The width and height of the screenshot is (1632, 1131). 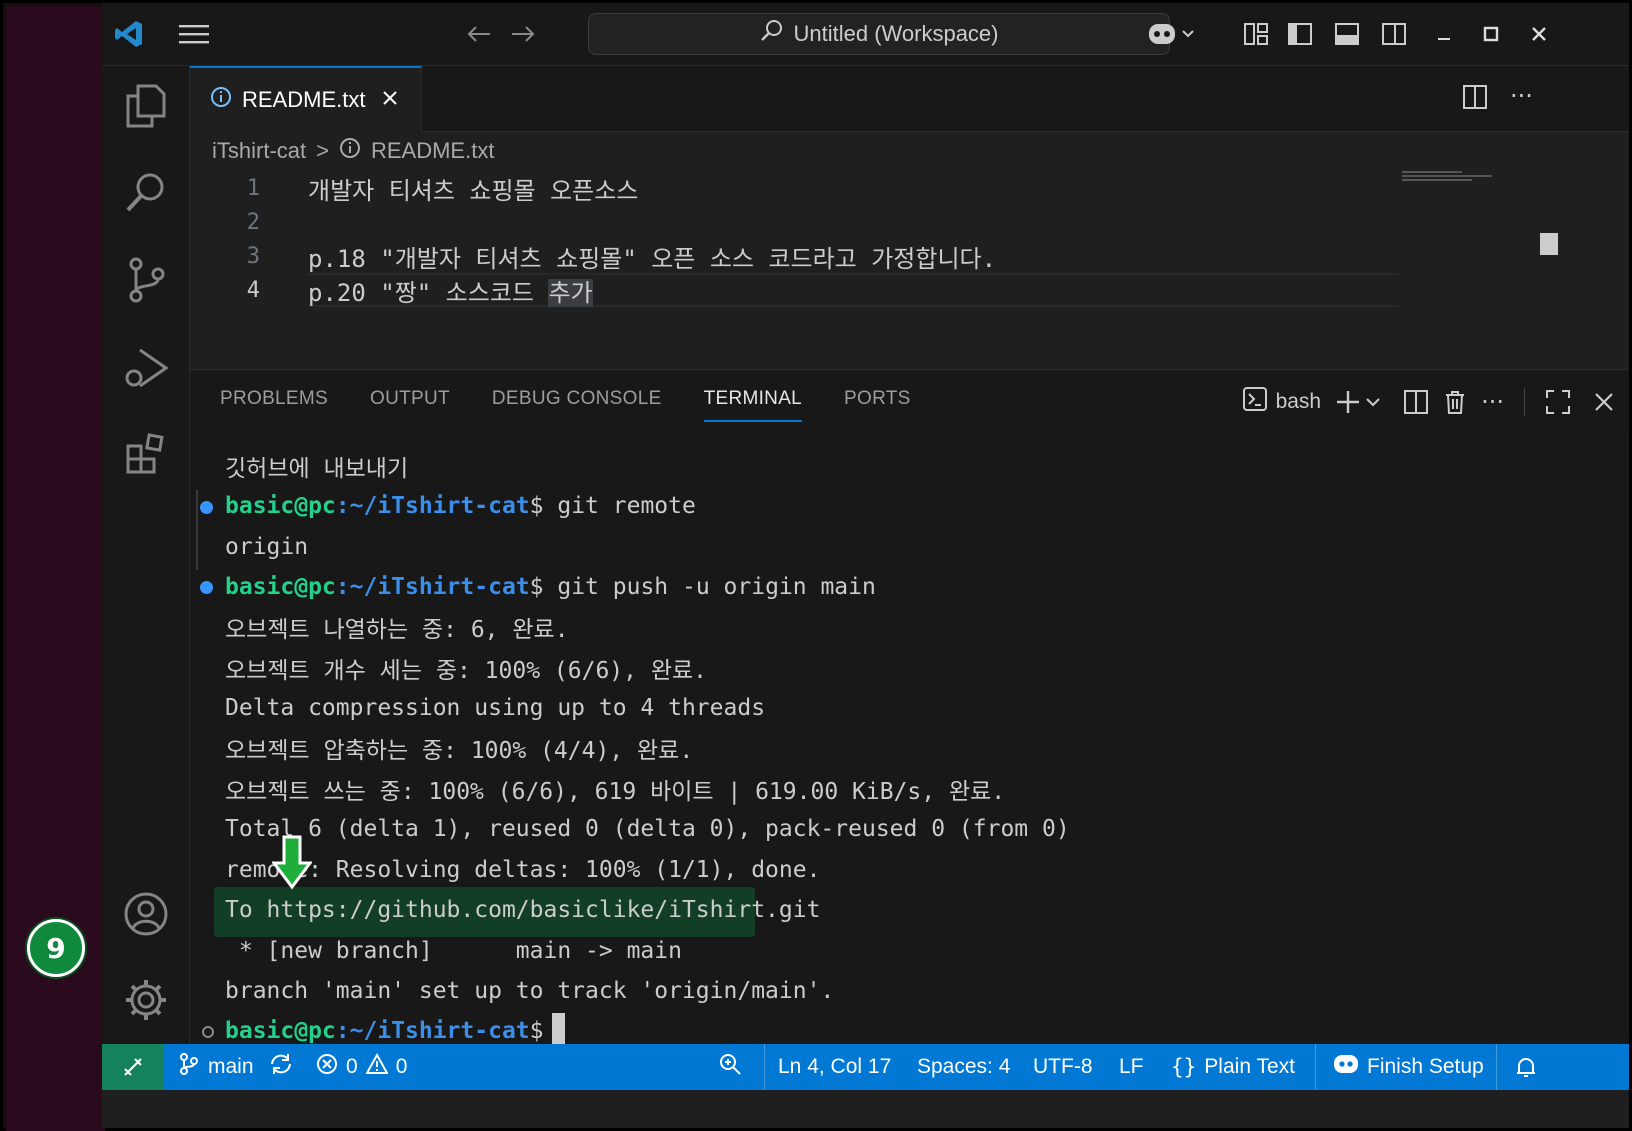 What do you see at coordinates (1131, 1067) in the screenshot?
I see `end-of-line: LF` at bounding box center [1131, 1067].